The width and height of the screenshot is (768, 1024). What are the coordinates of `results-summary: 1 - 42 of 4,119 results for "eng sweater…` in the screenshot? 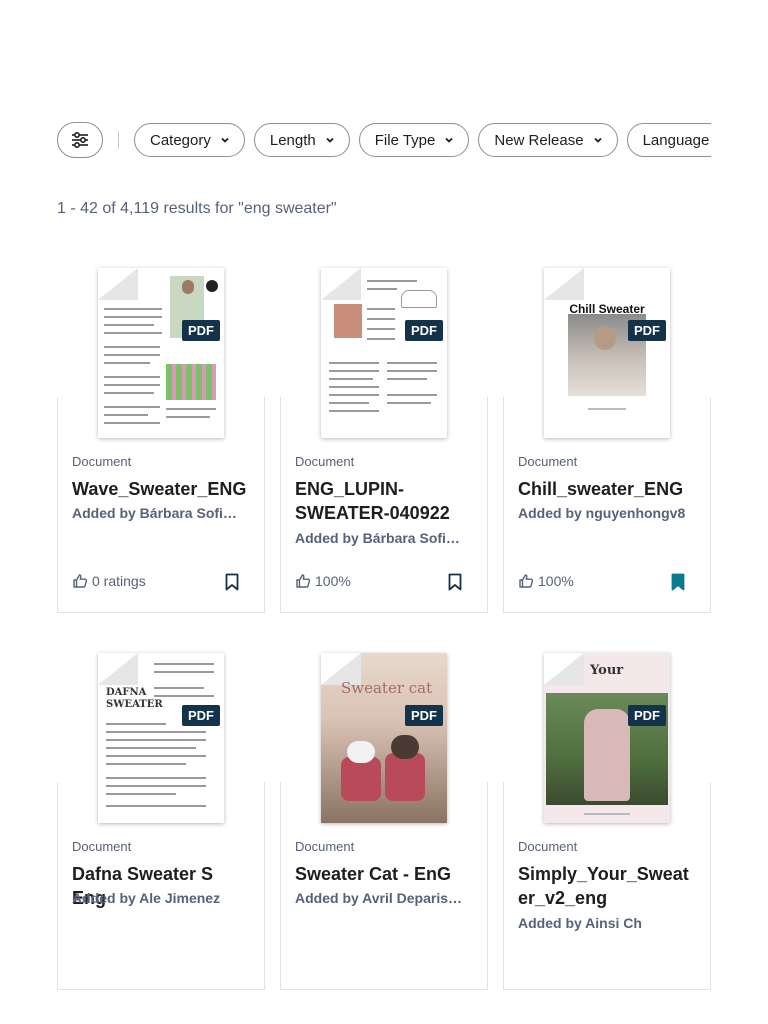 It's located at (197, 208).